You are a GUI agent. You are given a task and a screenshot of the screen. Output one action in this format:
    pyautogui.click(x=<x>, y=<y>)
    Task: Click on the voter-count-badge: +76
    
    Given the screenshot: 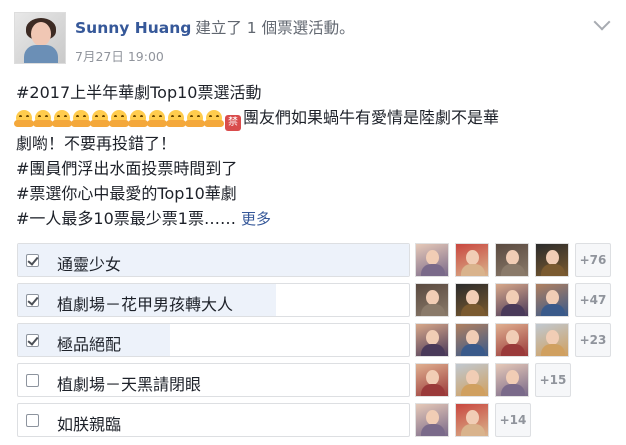 What is the action you would take?
    pyautogui.click(x=593, y=260)
    